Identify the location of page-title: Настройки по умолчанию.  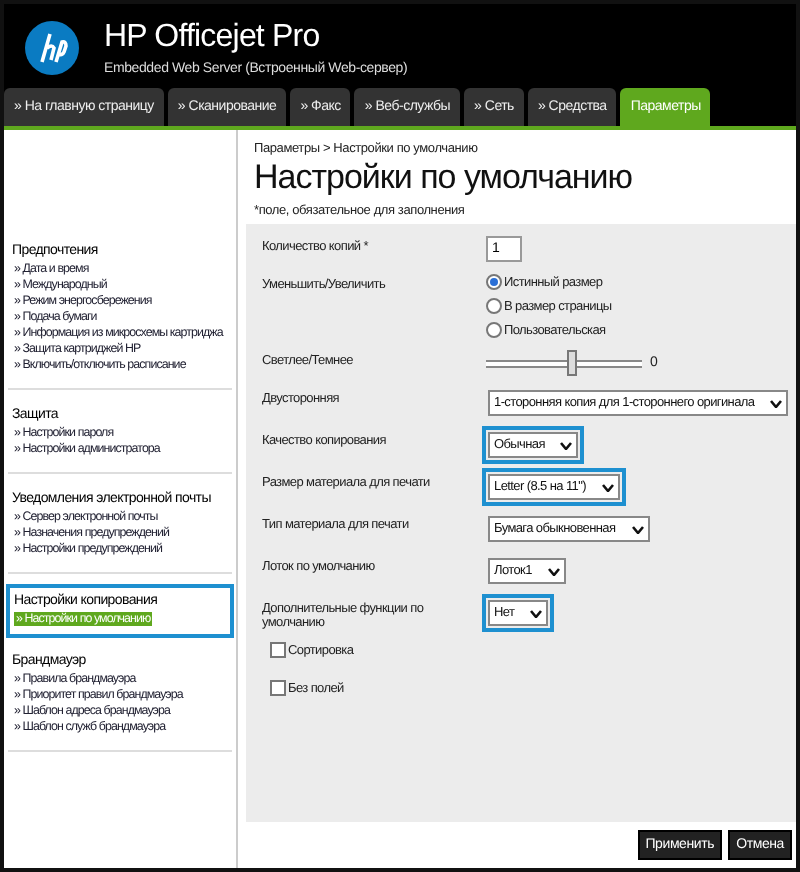
(443, 178).